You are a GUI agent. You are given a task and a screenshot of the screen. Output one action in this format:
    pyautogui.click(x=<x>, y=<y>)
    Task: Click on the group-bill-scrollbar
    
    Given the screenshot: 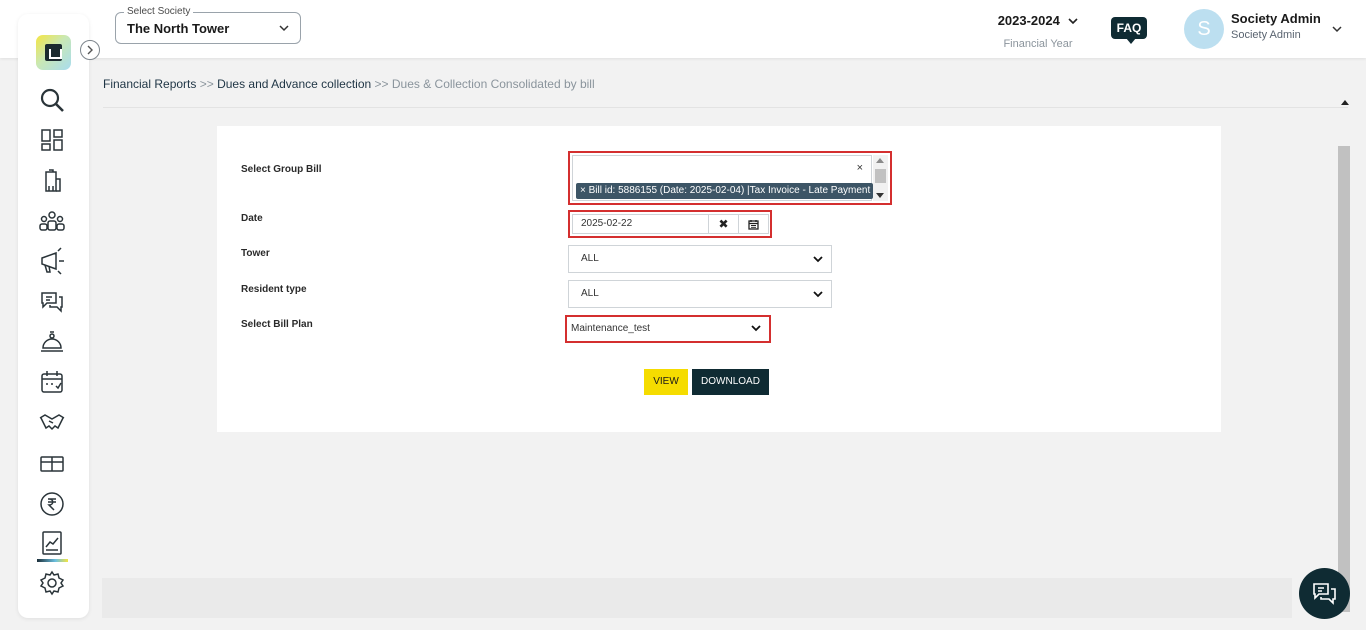 What is the action you would take?
    pyautogui.click(x=880, y=178)
    